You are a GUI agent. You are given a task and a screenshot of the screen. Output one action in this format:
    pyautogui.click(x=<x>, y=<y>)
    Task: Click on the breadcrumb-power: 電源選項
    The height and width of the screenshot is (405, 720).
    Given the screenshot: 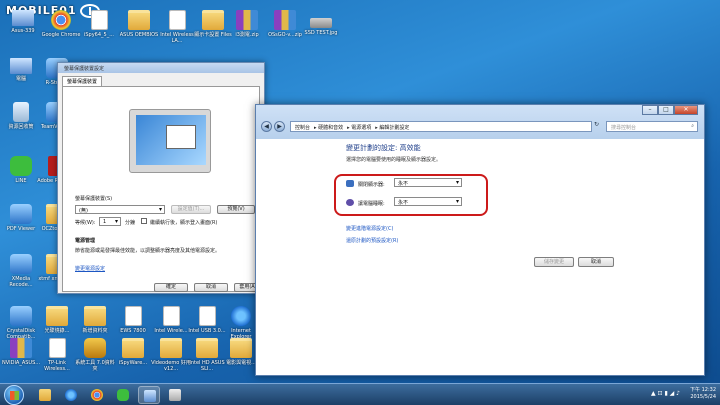 What is the action you would take?
    pyautogui.click(x=361, y=128)
    